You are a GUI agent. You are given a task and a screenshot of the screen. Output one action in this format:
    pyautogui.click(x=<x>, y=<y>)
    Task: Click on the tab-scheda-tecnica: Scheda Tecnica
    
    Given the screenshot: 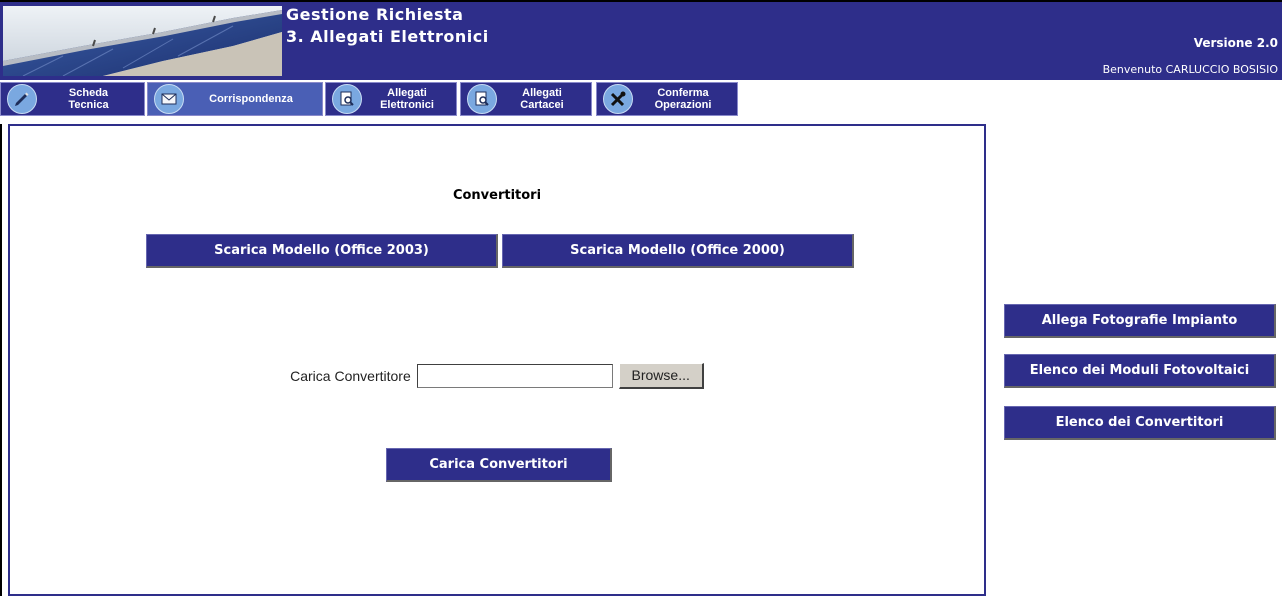 What is the action you would take?
    pyautogui.click(x=72, y=99)
    